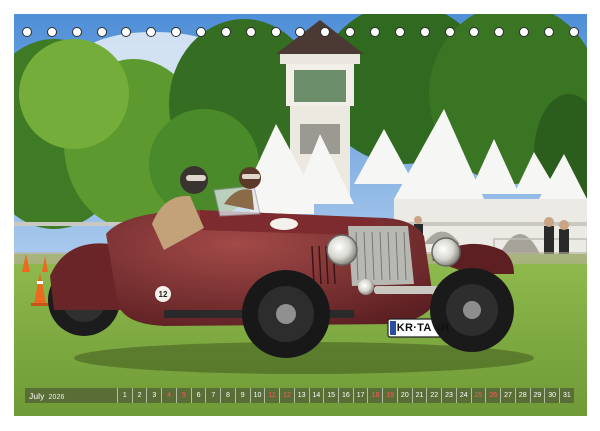 The image size is (600, 431). Describe the element at coordinates (56, 397) in the screenshot. I see `year-label: 2026` at that location.